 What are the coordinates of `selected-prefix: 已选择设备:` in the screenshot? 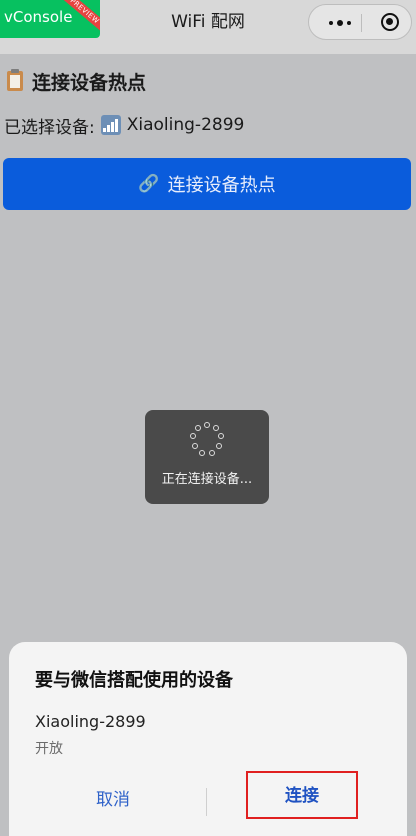 It's located at (49, 127).